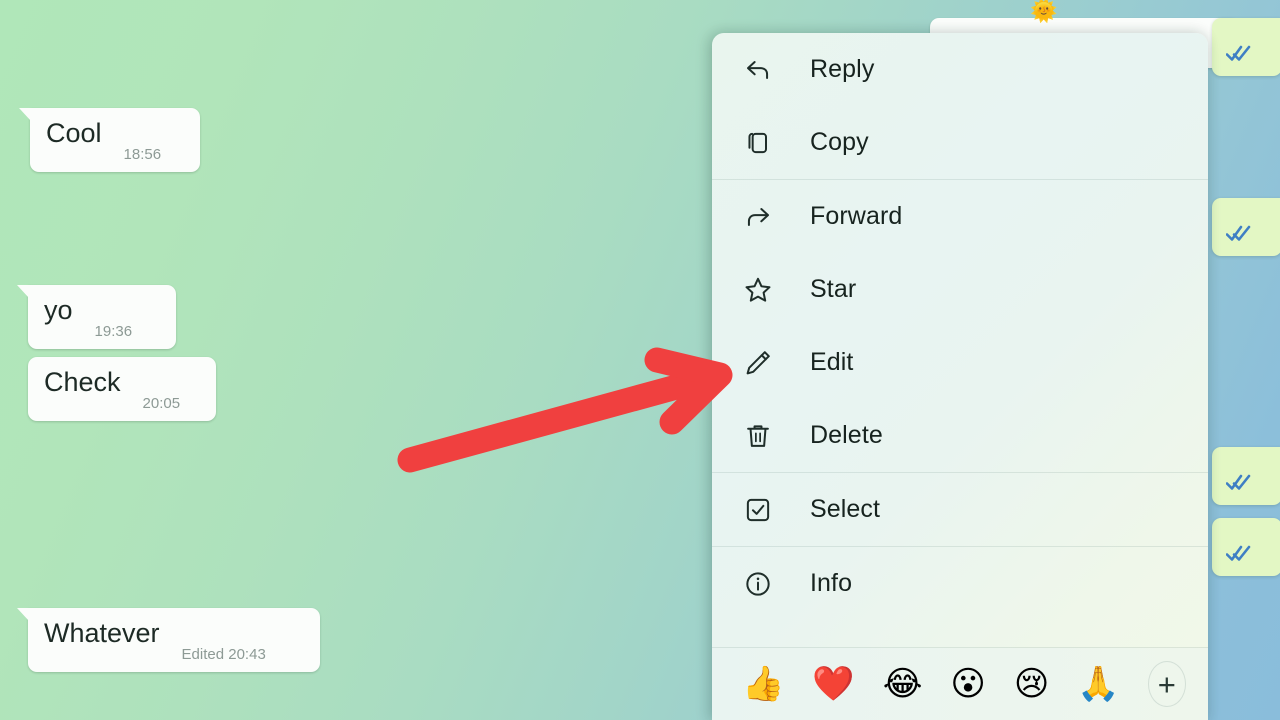 The width and height of the screenshot is (1280, 720). Describe the element at coordinates (1166, 684) in the screenshot. I see `add-reaction-button: +` at that location.